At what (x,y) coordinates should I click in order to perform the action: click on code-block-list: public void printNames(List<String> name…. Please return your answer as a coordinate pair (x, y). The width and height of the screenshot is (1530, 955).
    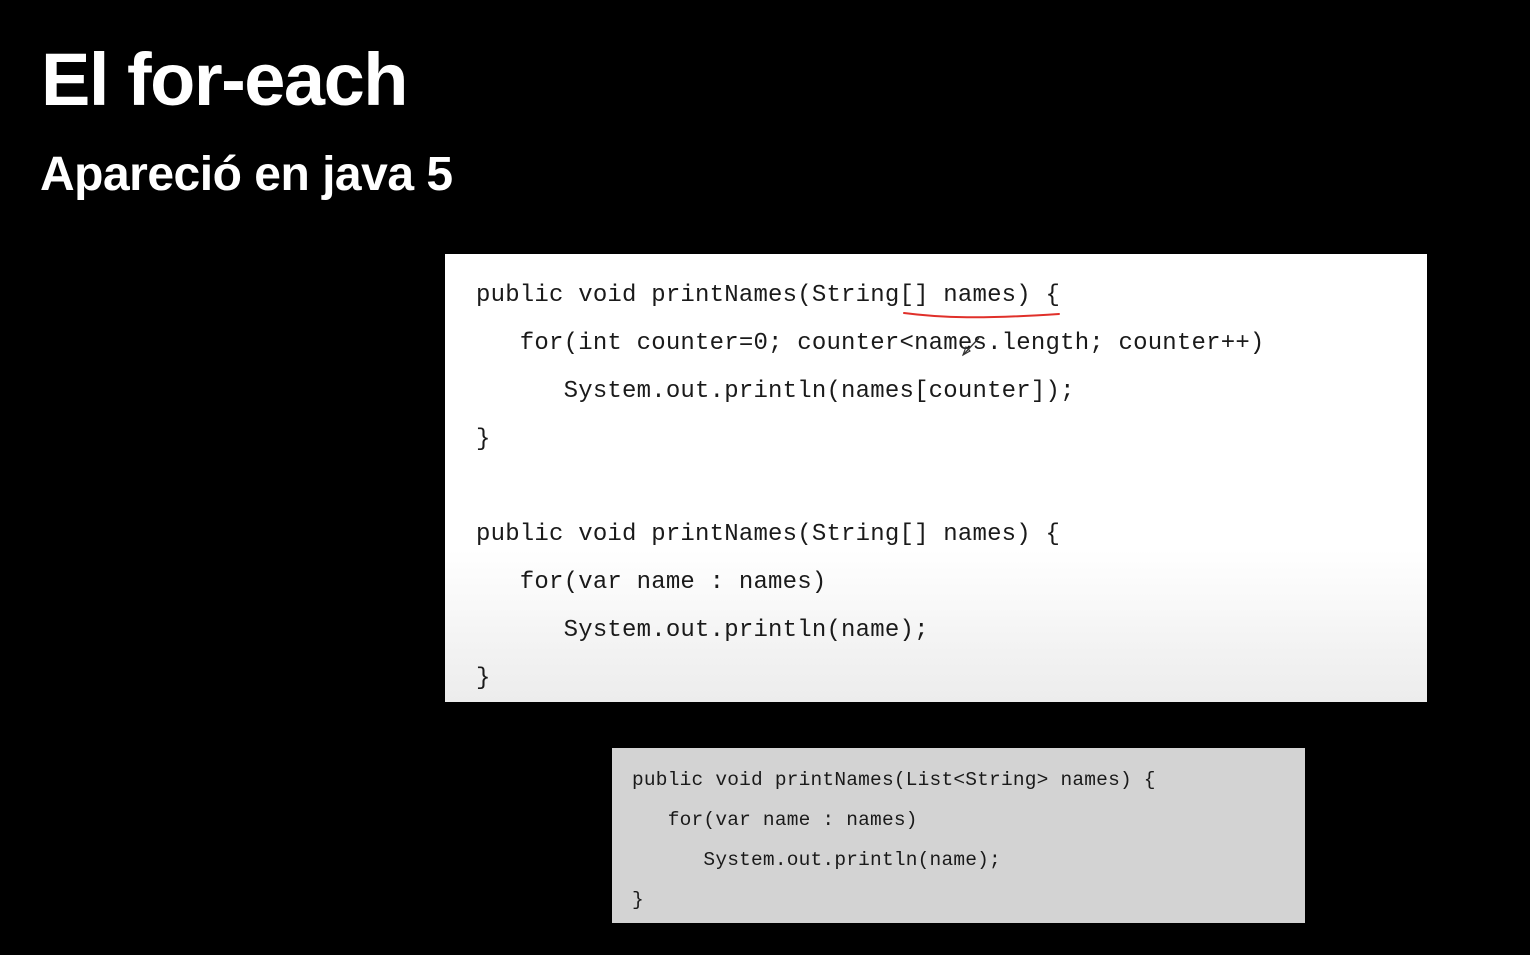
    Looking at the image, I should click on (958, 835).